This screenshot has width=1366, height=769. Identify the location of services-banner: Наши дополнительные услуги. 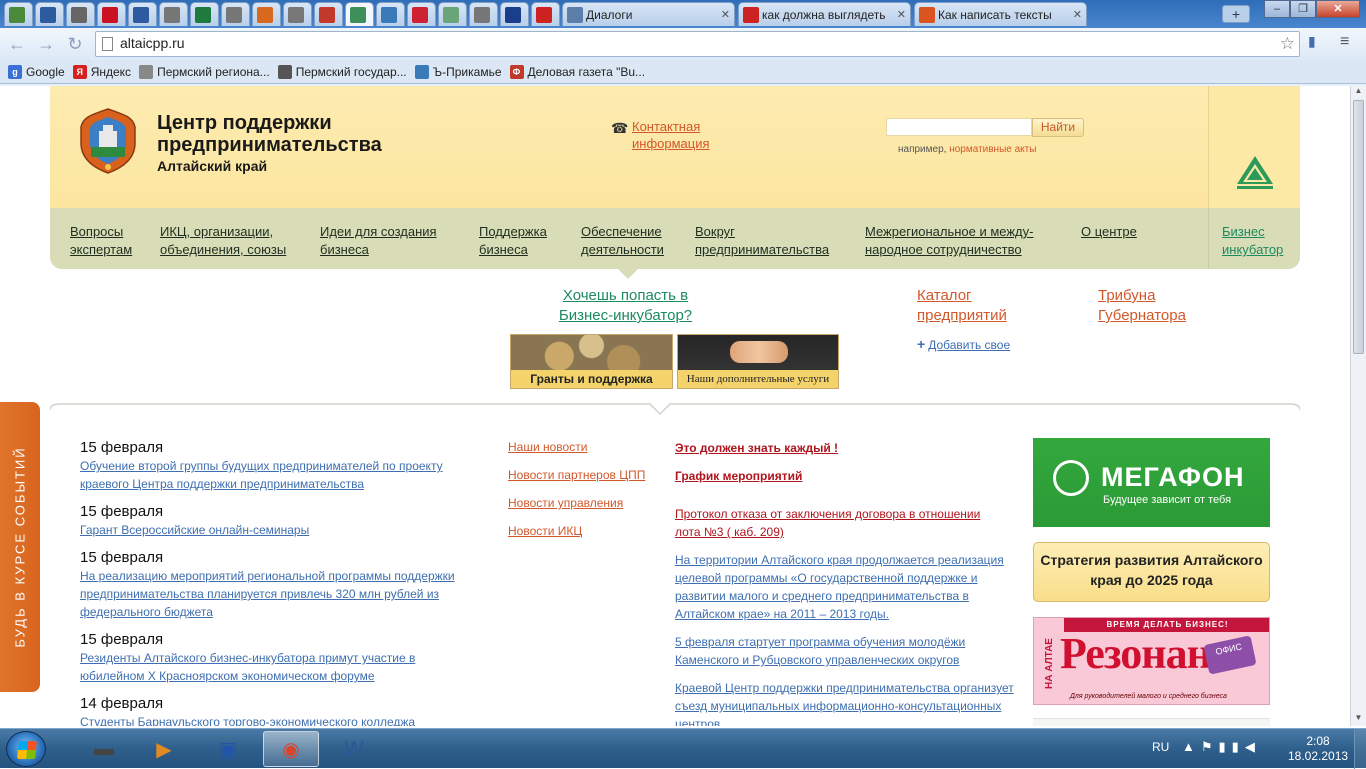
(758, 361).